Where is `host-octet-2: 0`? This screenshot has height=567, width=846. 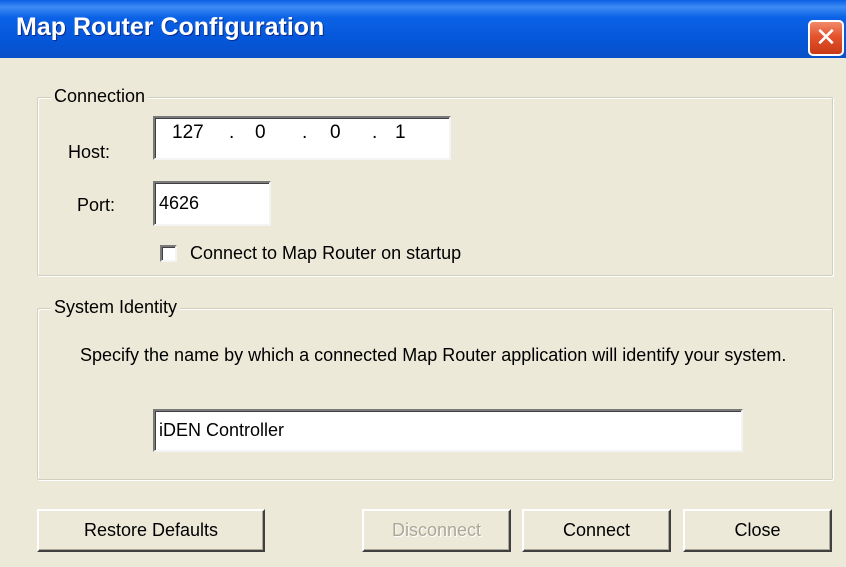
host-octet-2: 0 is located at coordinates (260, 132).